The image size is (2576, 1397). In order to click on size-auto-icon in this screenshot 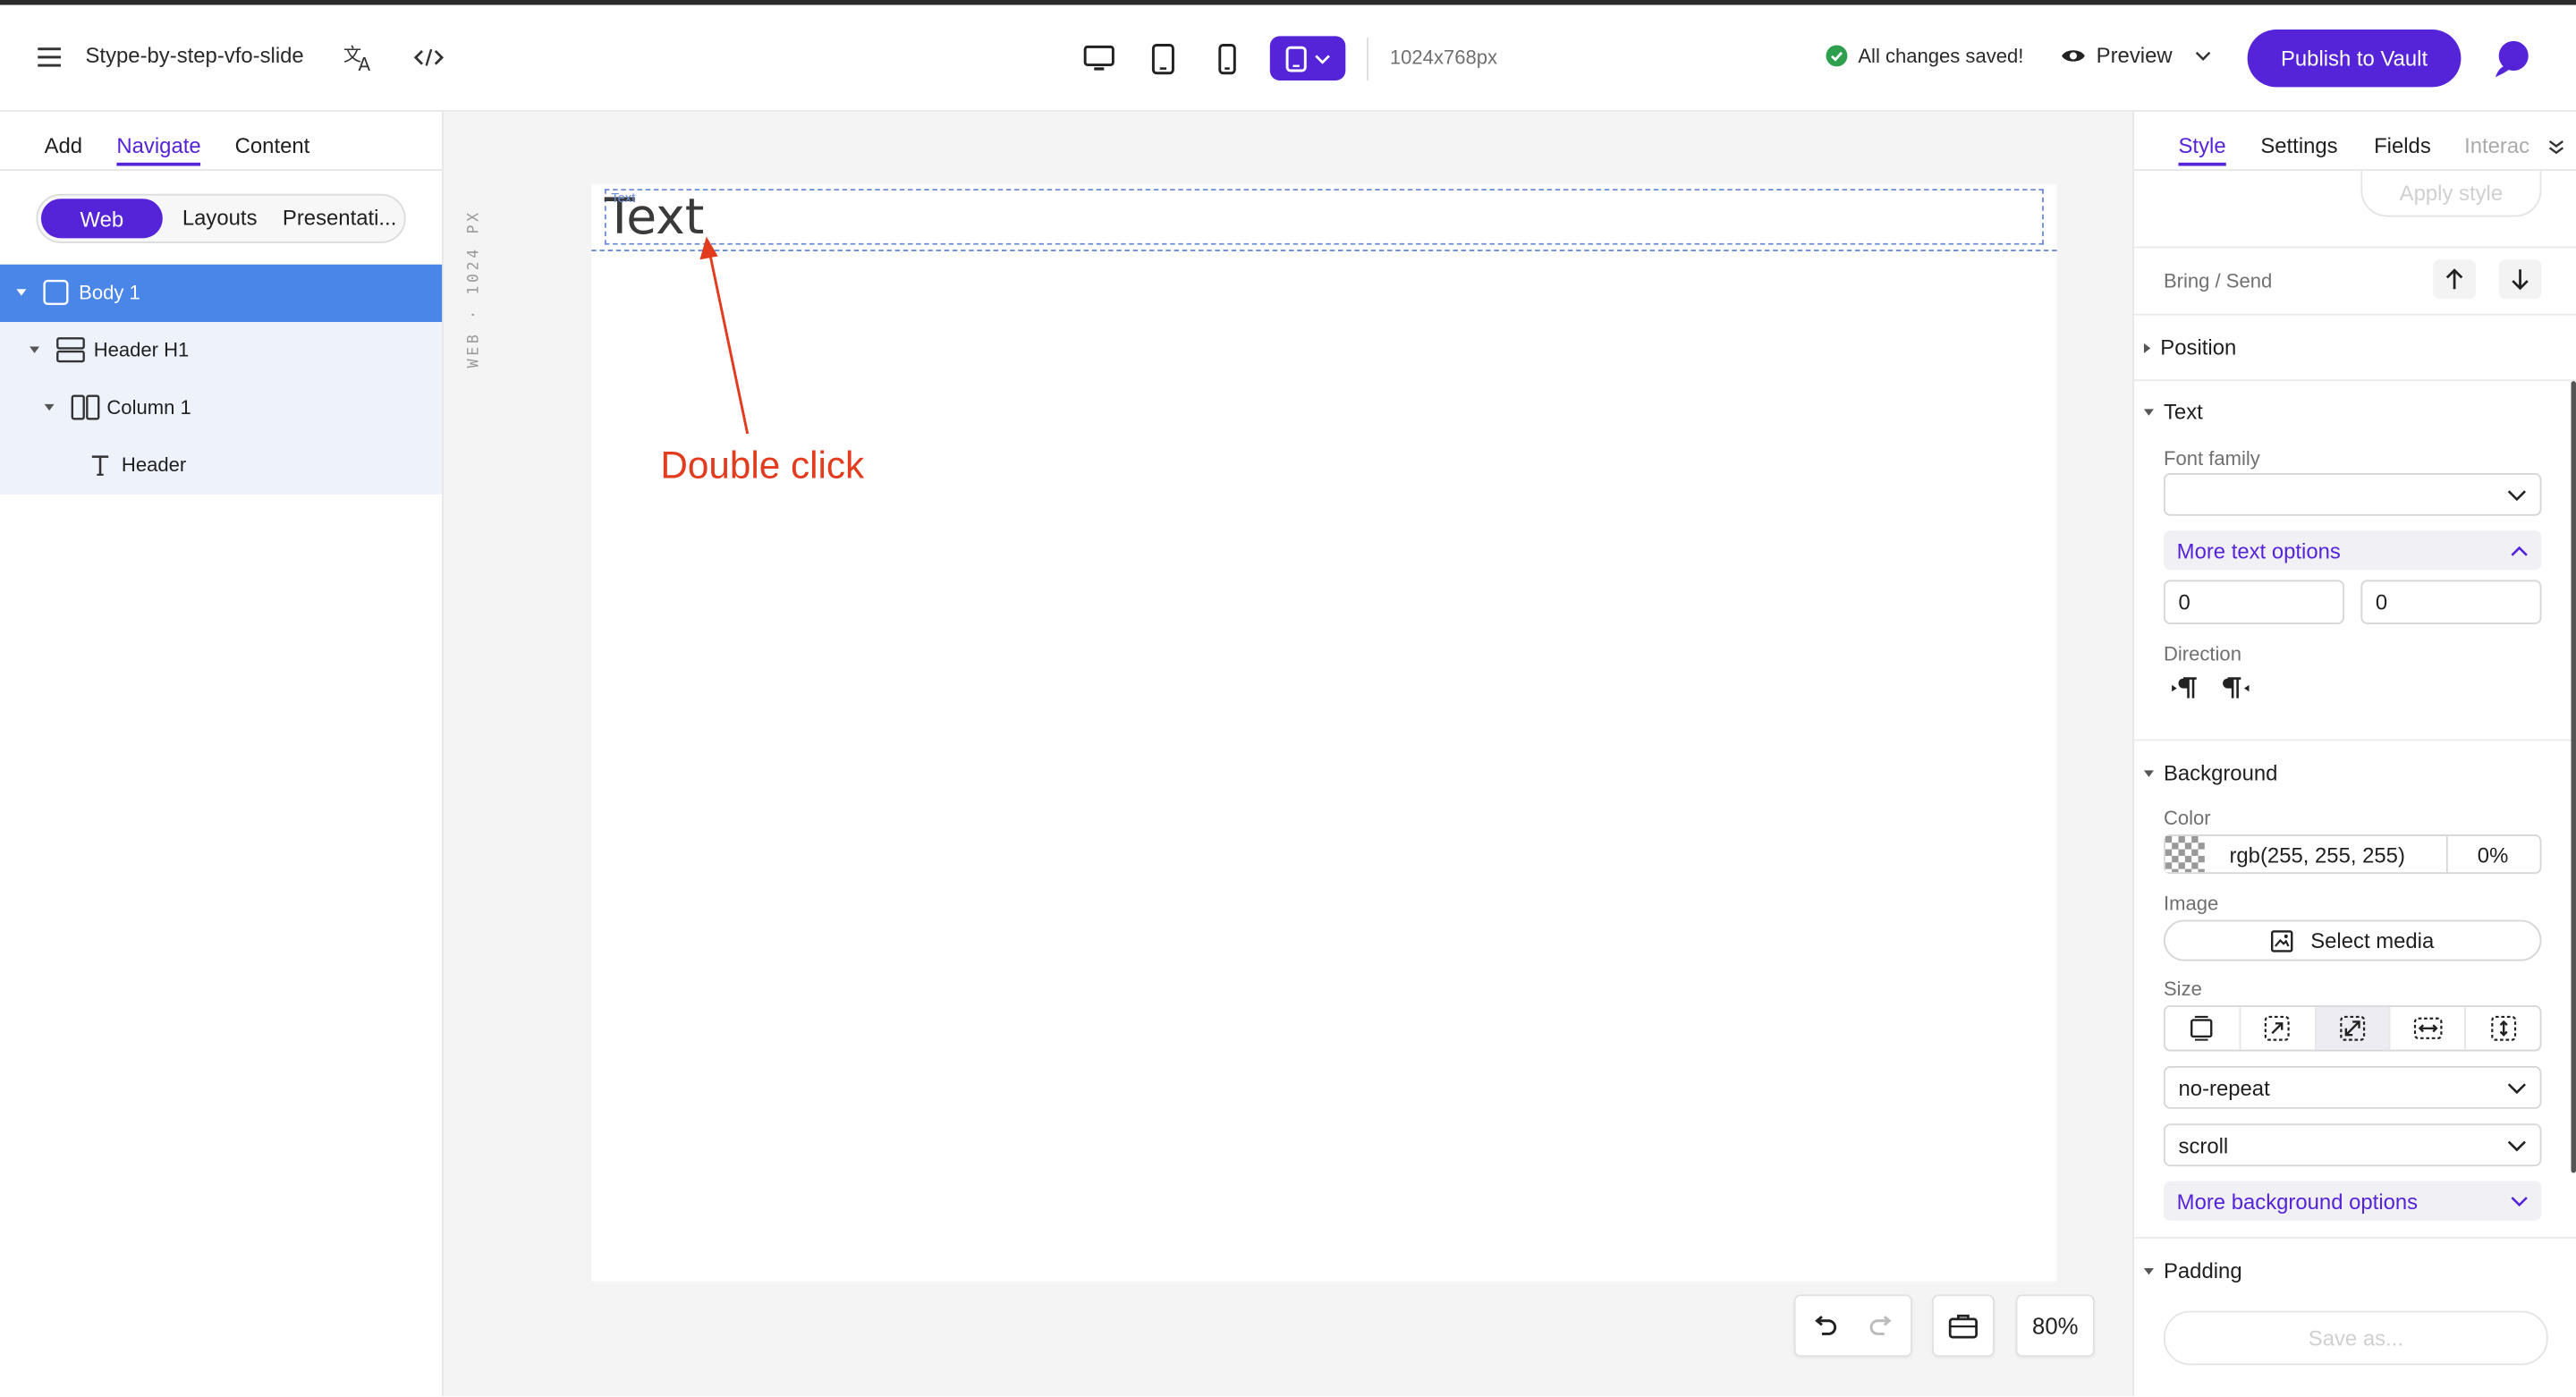, I will do `click(2203, 1028)`.